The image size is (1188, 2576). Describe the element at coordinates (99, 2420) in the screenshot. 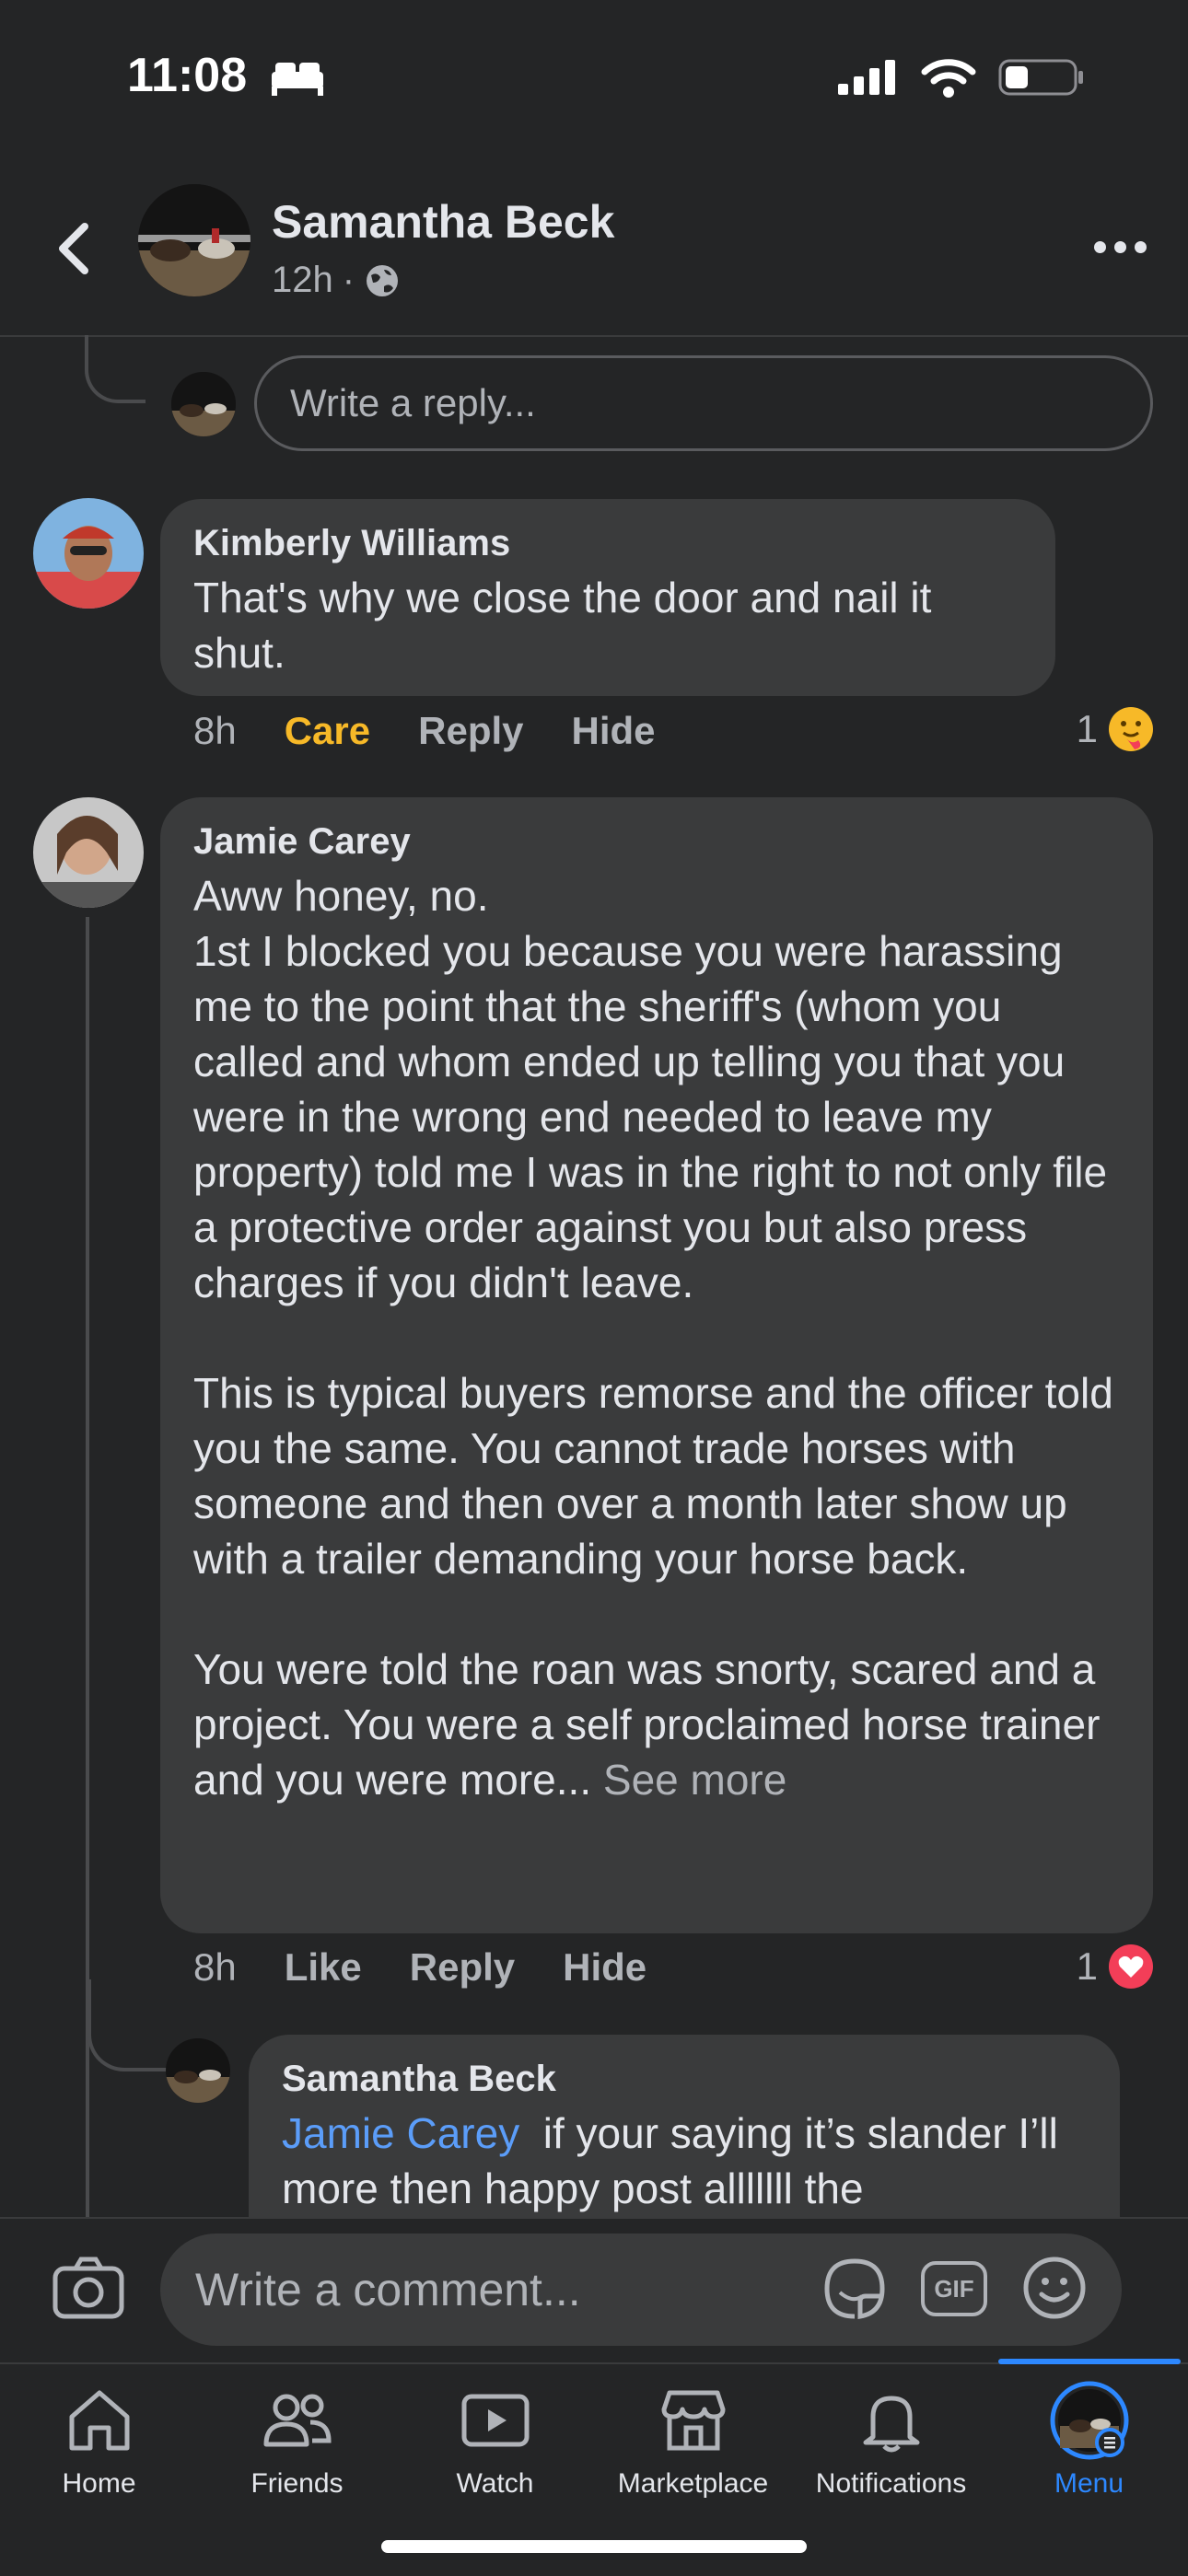

I see `home-icon` at that location.